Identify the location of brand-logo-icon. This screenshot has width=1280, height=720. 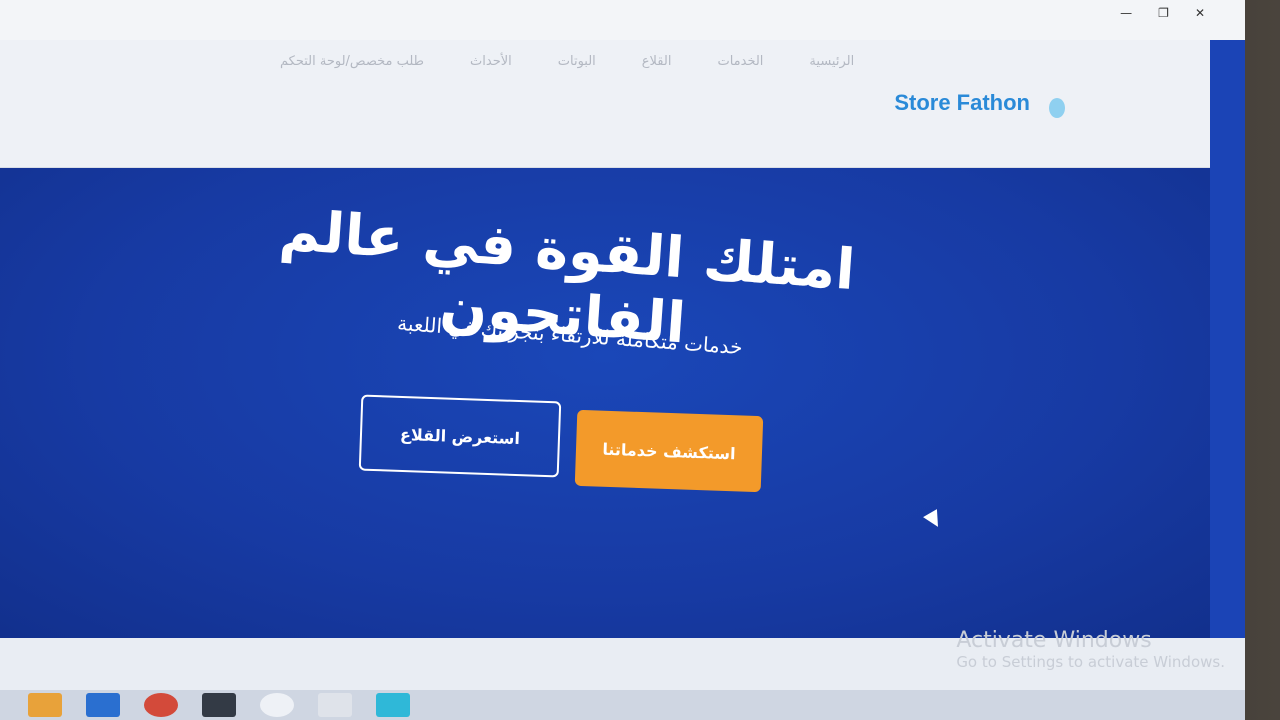
(1057, 108).